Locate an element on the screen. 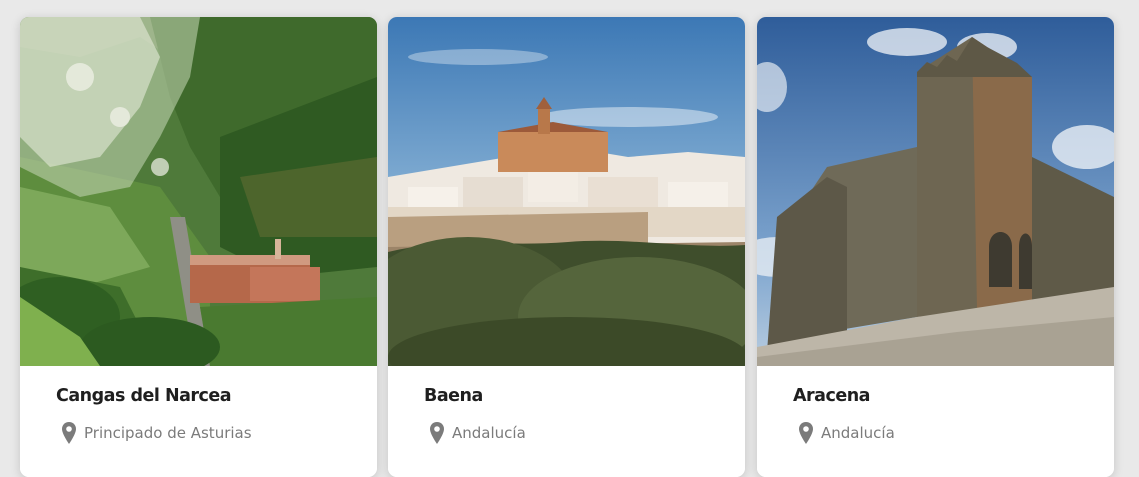 The height and width of the screenshot is (477, 1139). destination-info-baena: Baena Andalucía is located at coordinates (566, 421).